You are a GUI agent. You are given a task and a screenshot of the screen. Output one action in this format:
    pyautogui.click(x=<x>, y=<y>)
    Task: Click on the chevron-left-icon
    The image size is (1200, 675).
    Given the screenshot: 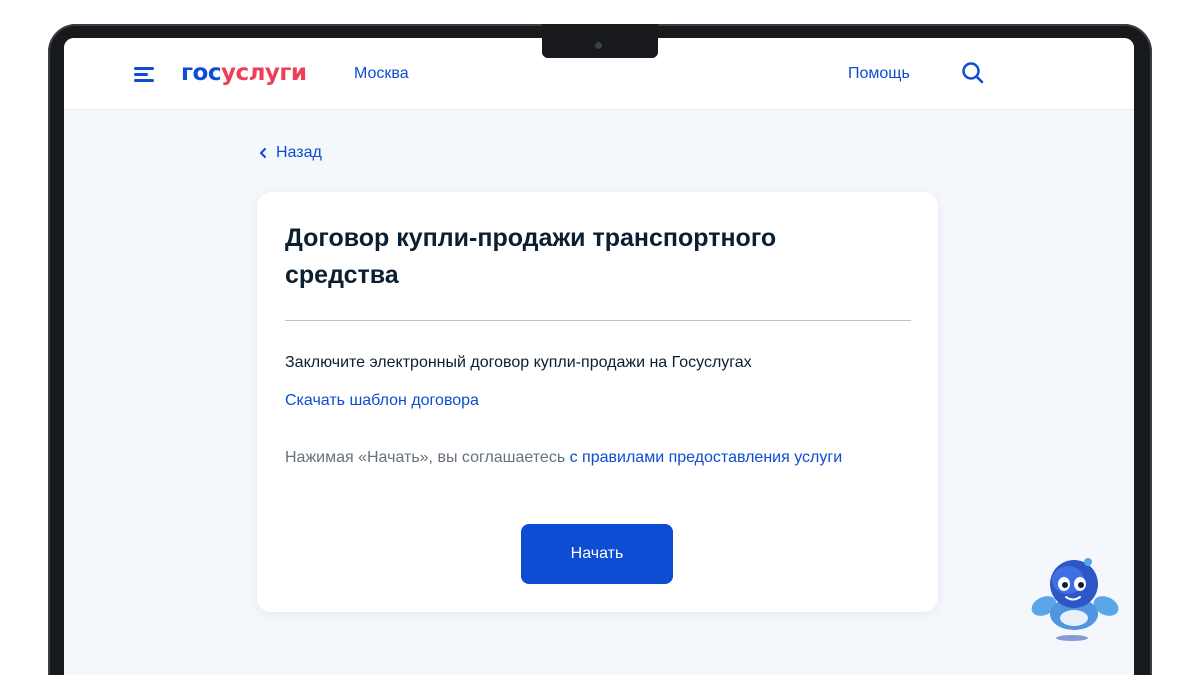 What is the action you would take?
    pyautogui.click(x=263, y=153)
    